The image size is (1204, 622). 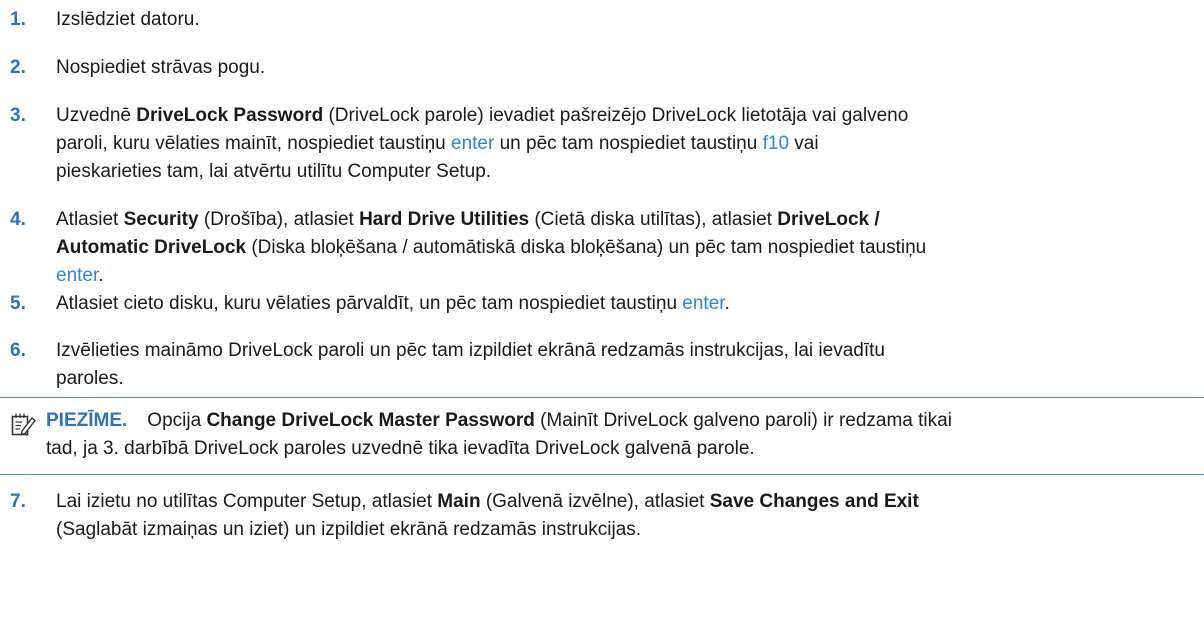 What do you see at coordinates (177, 420) in the screenshot?
I see `text-run: Opcija` at bounding box center [177, 420].